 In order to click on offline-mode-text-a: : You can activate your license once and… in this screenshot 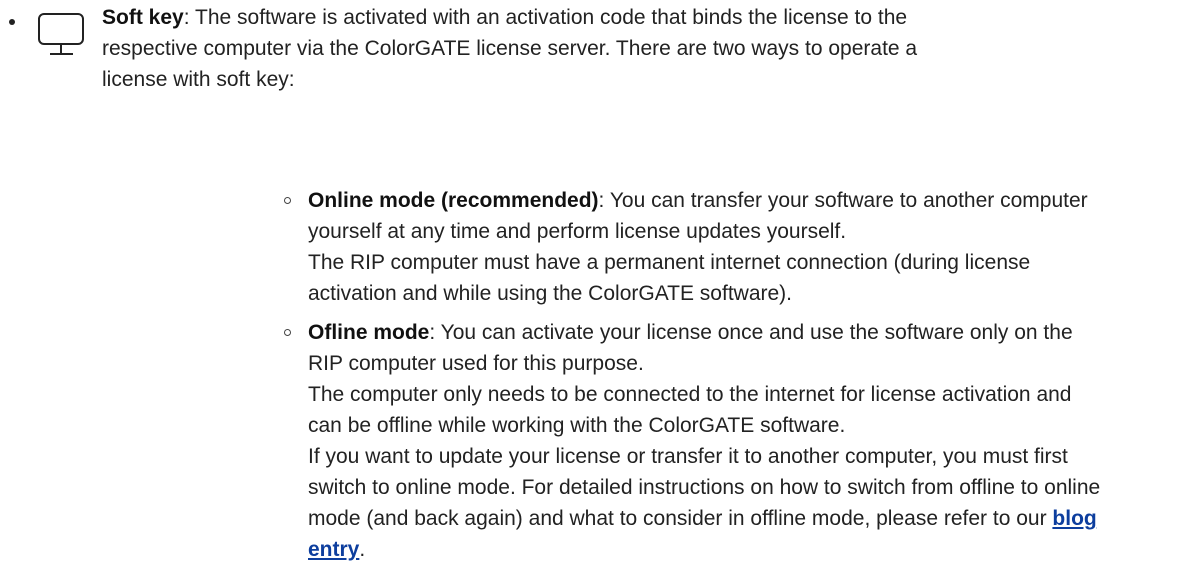, I will do `click(751, 332)`.